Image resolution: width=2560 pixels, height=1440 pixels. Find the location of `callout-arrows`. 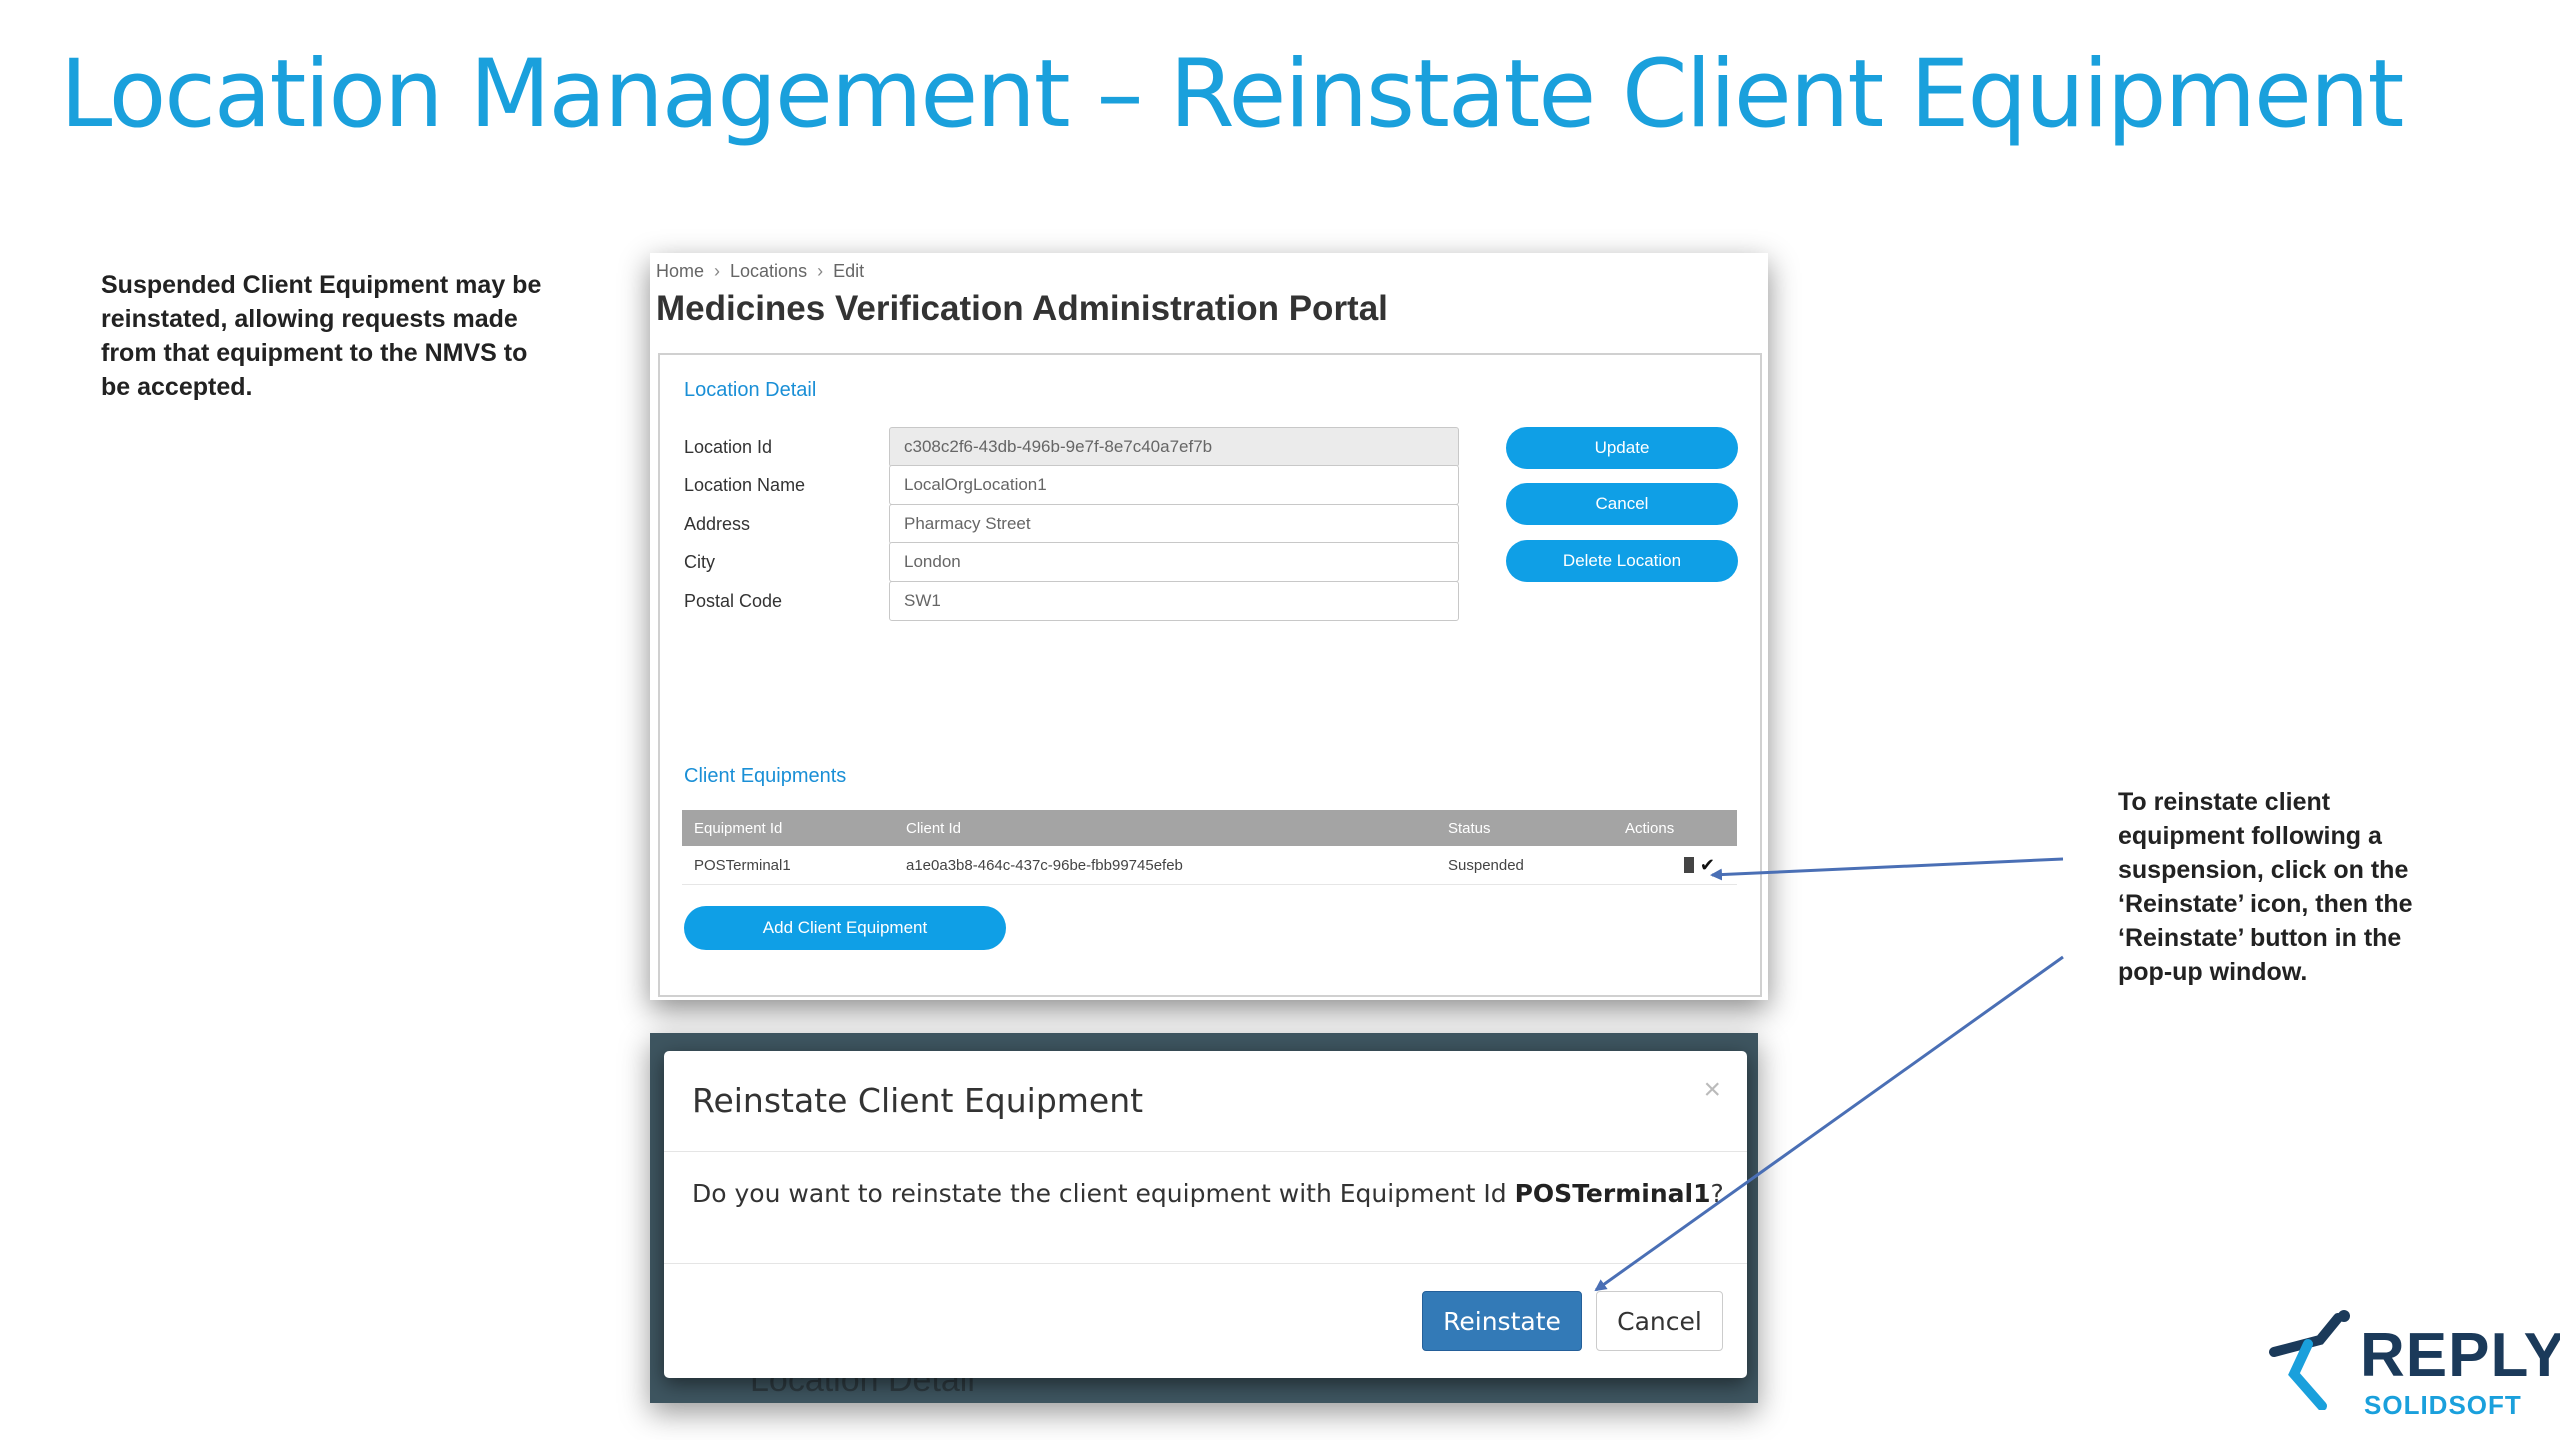

callout-arrows is located at coordinates (1829, 1074).